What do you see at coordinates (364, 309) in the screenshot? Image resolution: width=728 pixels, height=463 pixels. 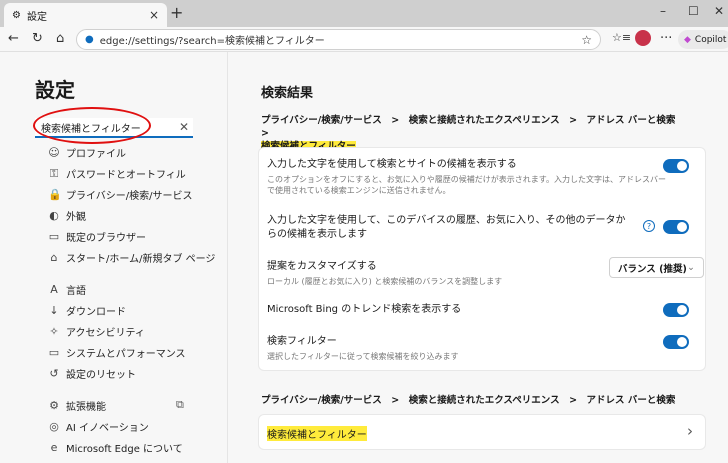 I see `setting-title: Microsoft Bing のトレンド検索を表示する` at bounding box center [364, 309].